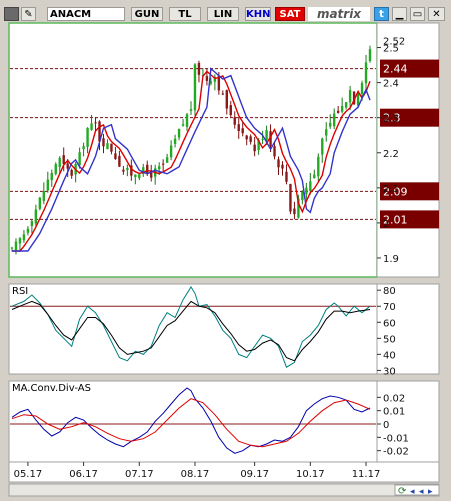 The height and width of the screenshot is (501, 451). What do you see at coordinates (386, 224) in the screenshot?
I see `price-tick-label: 2` at bounding box center [386, 224].